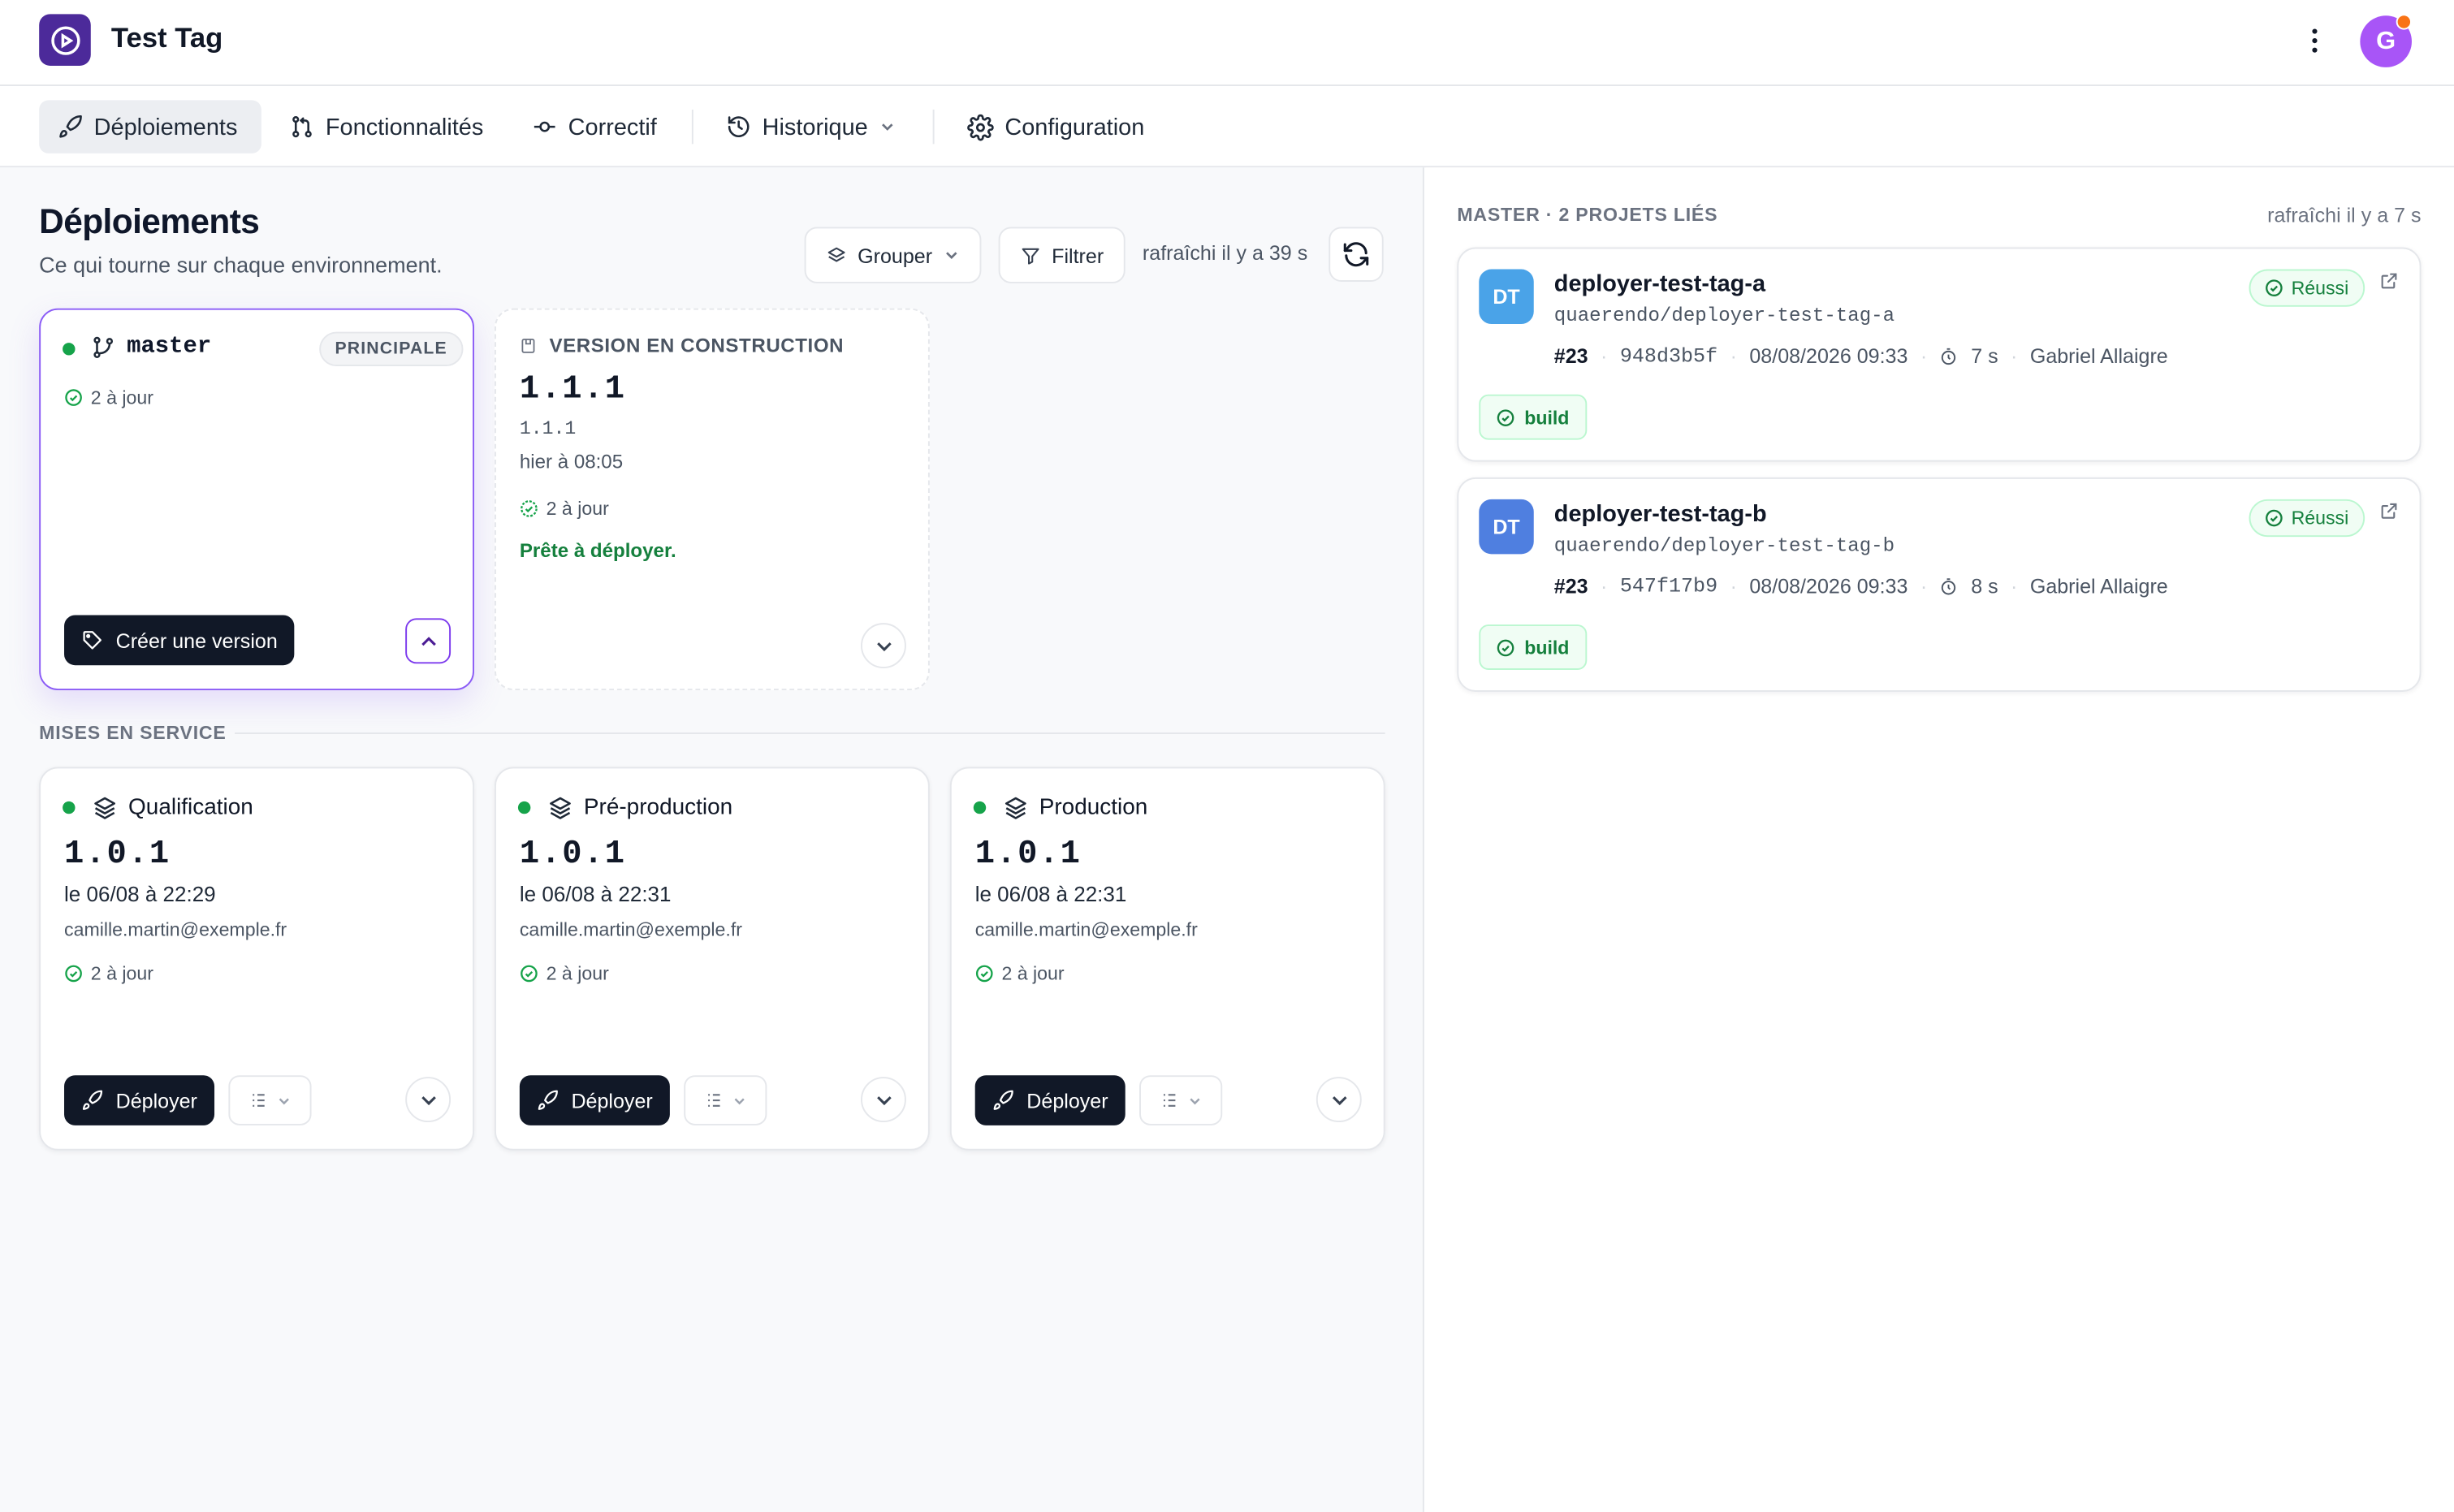  I want to click on app-logo, so click(65, 40).